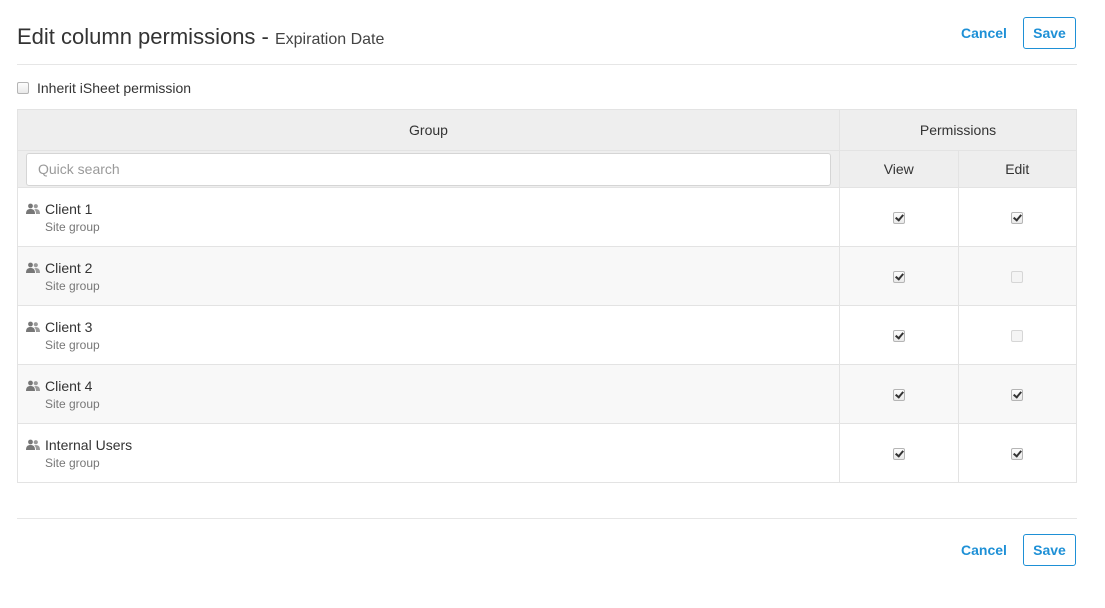 The width and height of the screenshot is (1105, 608). I want to click on footer-divider, so click(547, 518).